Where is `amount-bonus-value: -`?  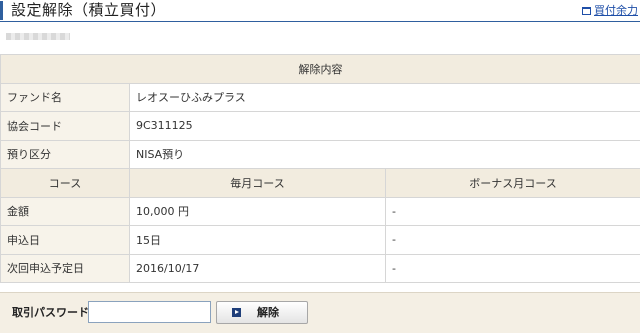 amount-bonus-value: - is located at coordinates (512, 211).